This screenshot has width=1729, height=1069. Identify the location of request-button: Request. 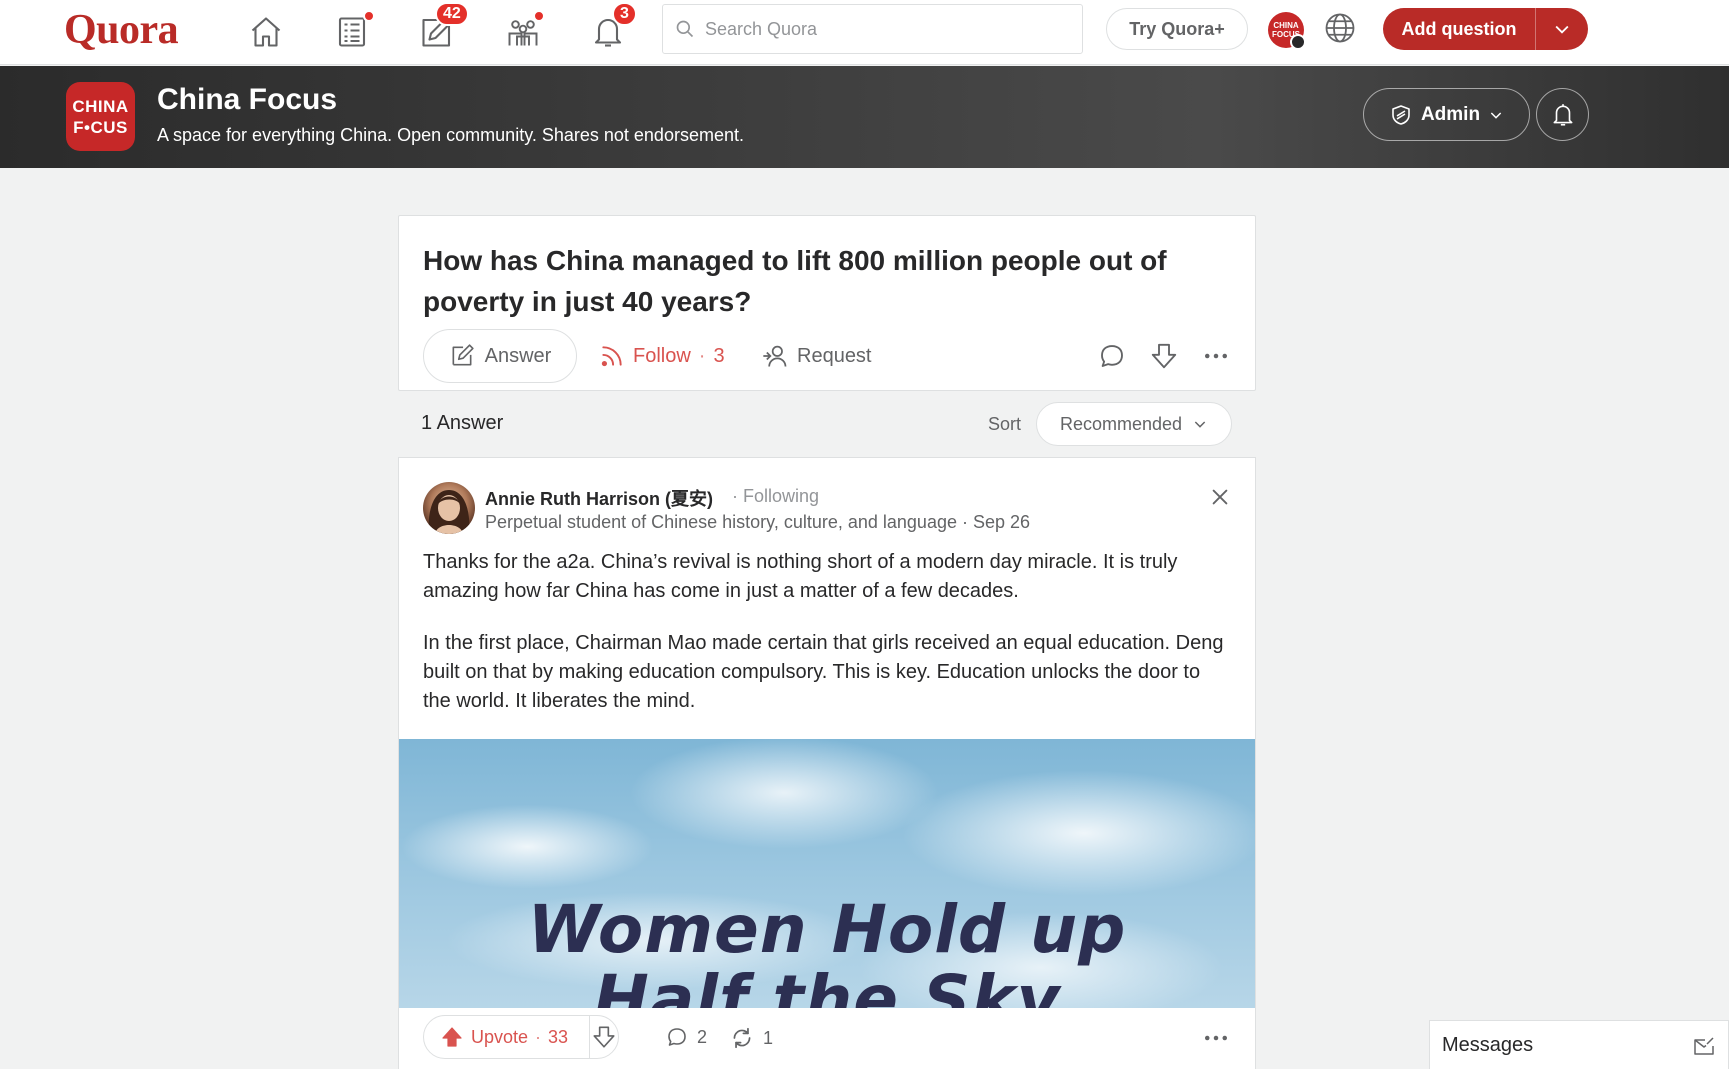
(816, 356).